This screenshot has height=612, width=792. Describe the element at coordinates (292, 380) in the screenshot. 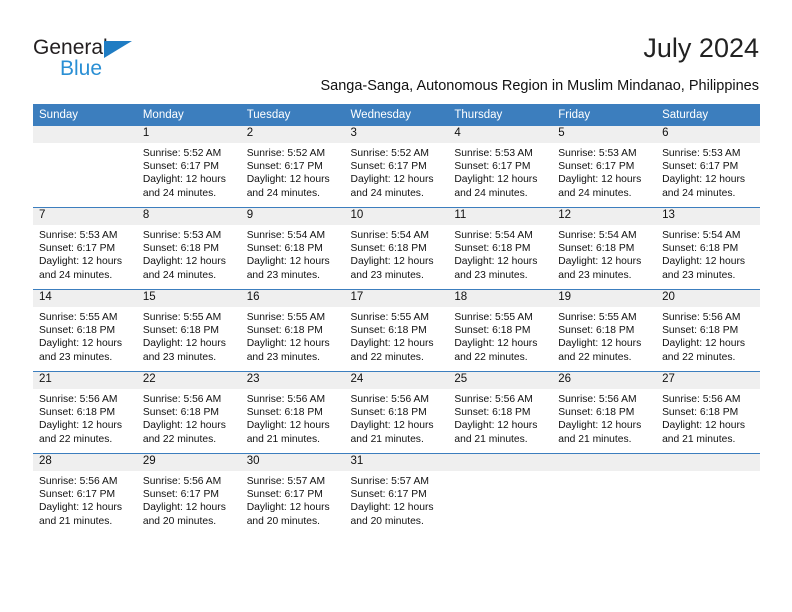

I see `day-number: 23` at that location.